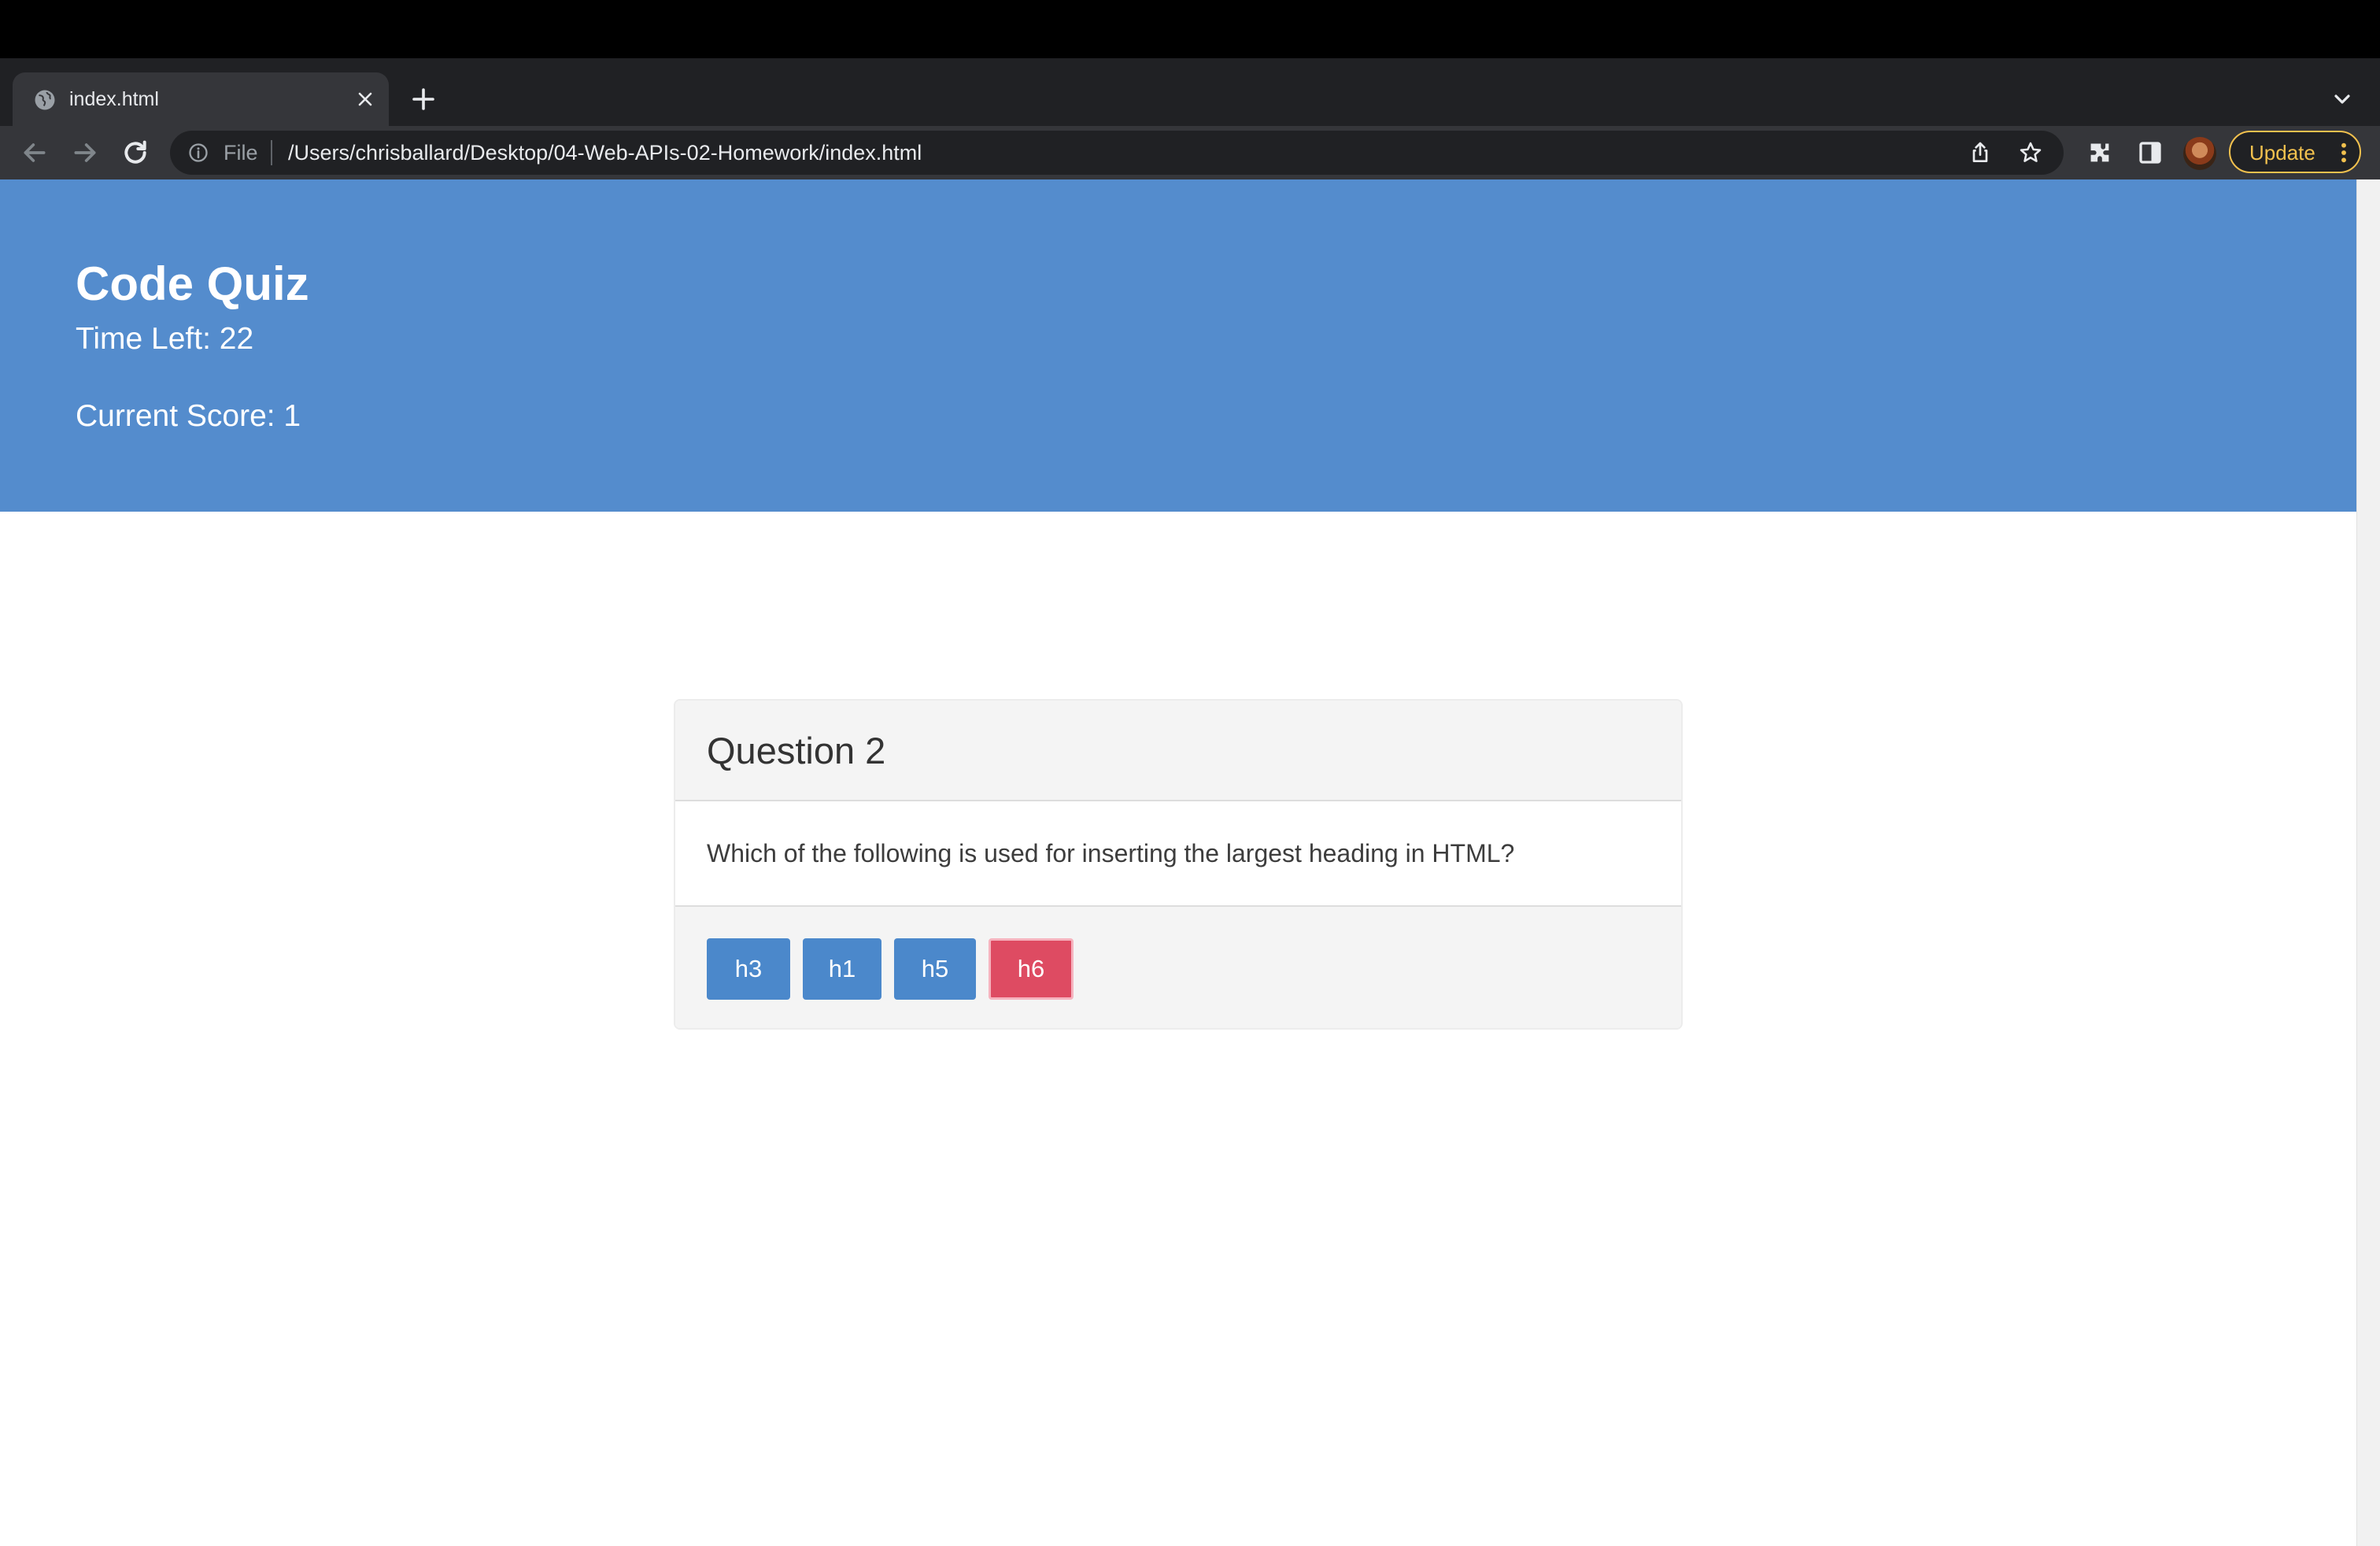  I want to click on time-left-display: Time Left: 22, so click(165, 339).